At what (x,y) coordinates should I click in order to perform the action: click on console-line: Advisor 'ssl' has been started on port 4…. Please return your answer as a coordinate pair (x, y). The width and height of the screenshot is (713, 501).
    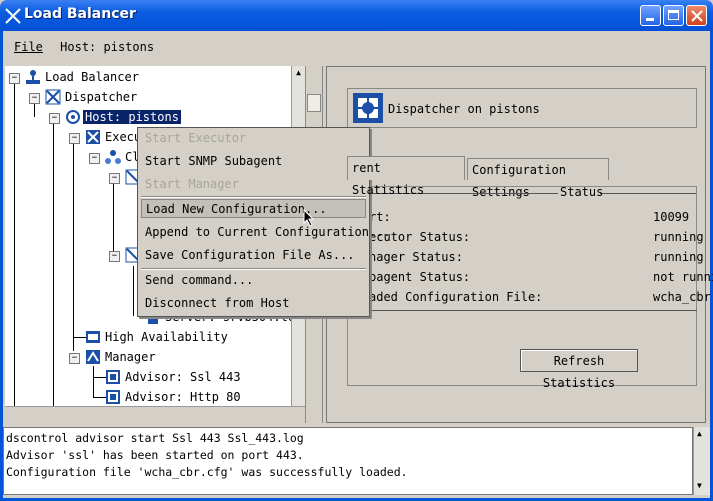
    Looking at the image, I should click on (155, 455).